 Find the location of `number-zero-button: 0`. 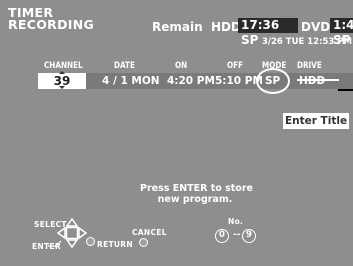

number-zero-button: 0 is located at coordinates (222, 236).